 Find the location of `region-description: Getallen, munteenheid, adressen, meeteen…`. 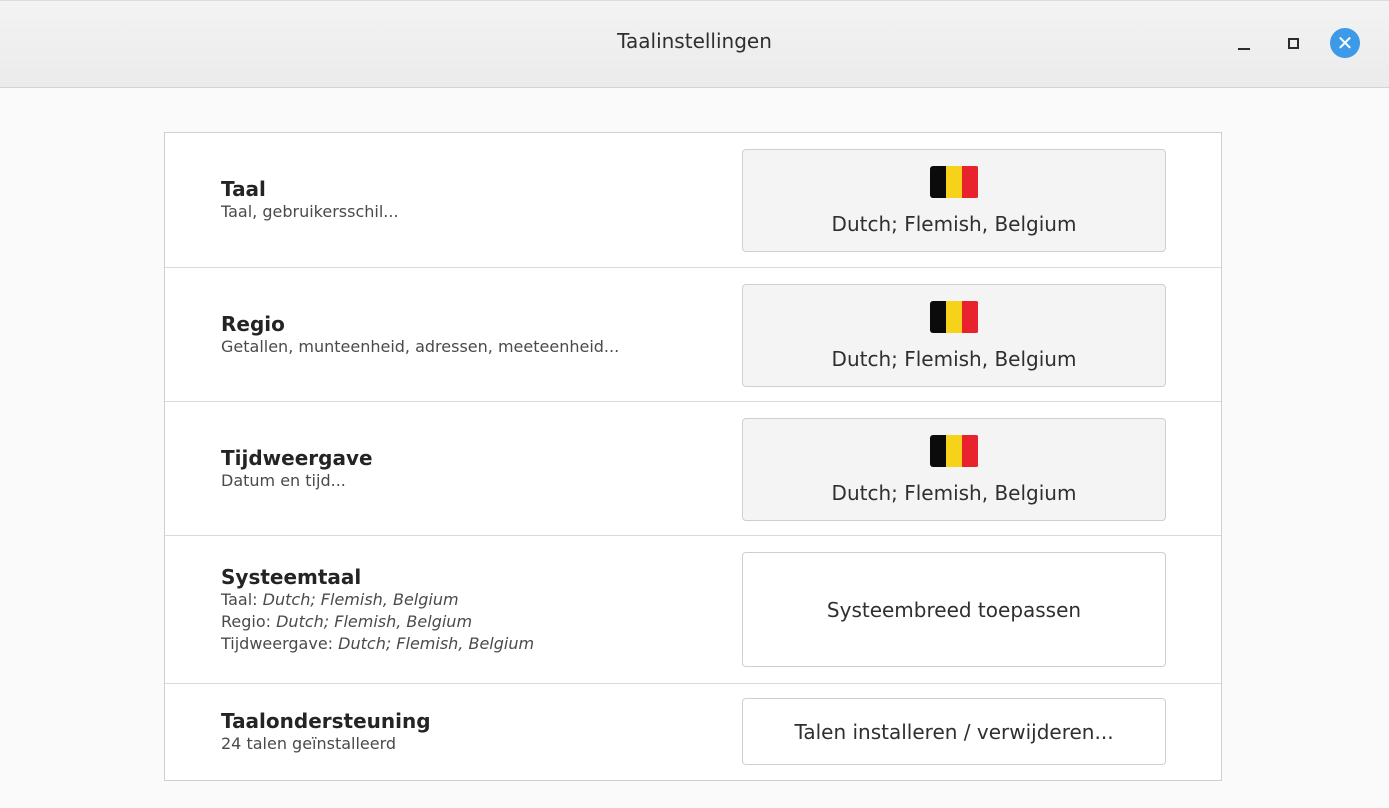

region-description: Getallen, munteenheid, adressen, meeteen… is located at coordinates (420, 346).